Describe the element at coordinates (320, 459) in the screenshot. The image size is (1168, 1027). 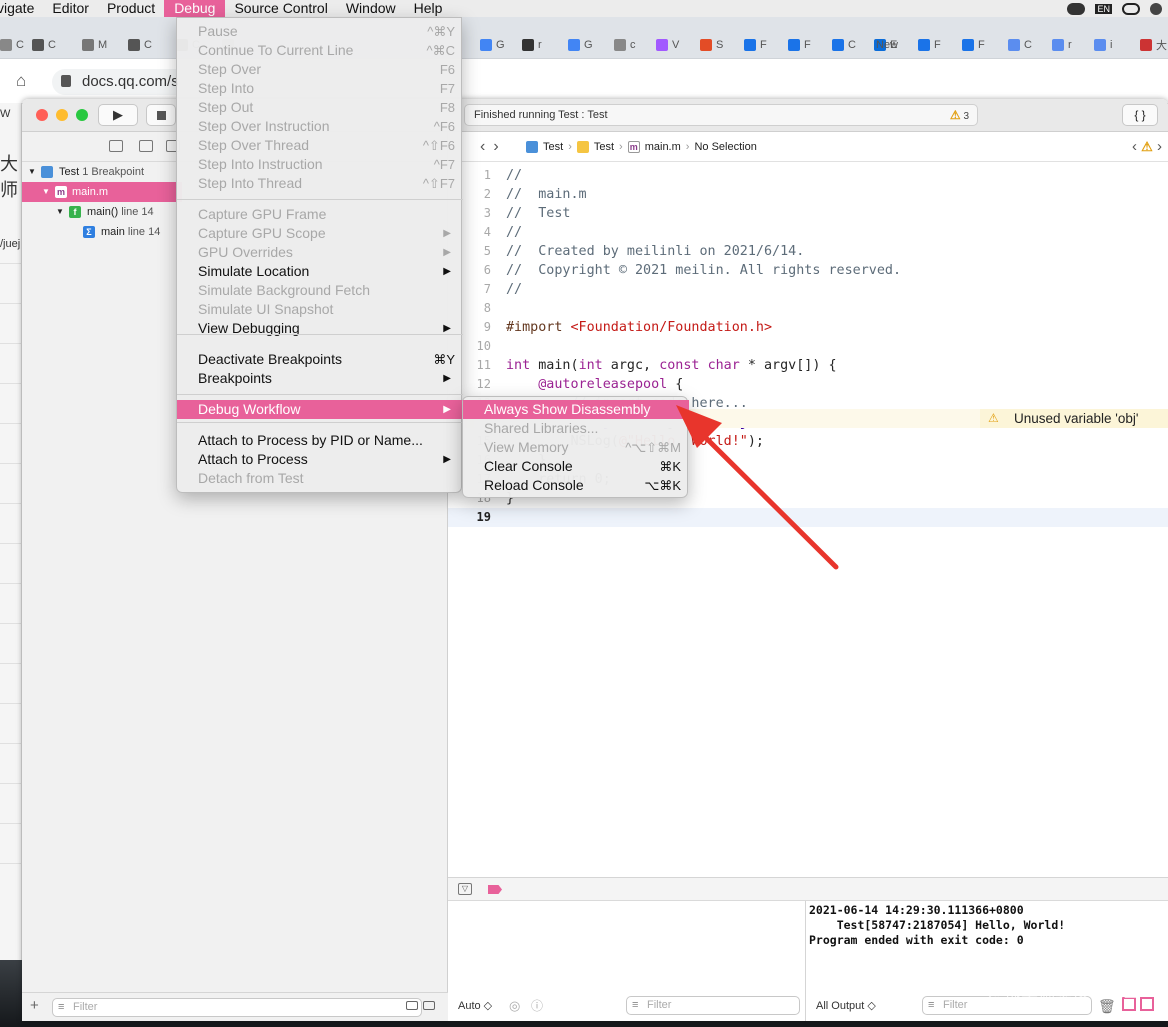
I see `menu-item-attach-to-process: Attach to Process ▶` at that location.